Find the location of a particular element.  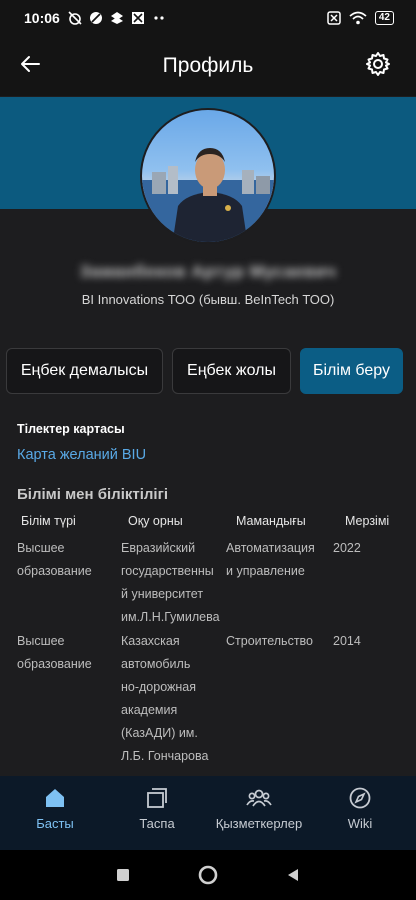

status-icons-right: 42 is located at coordinates (360, 18).